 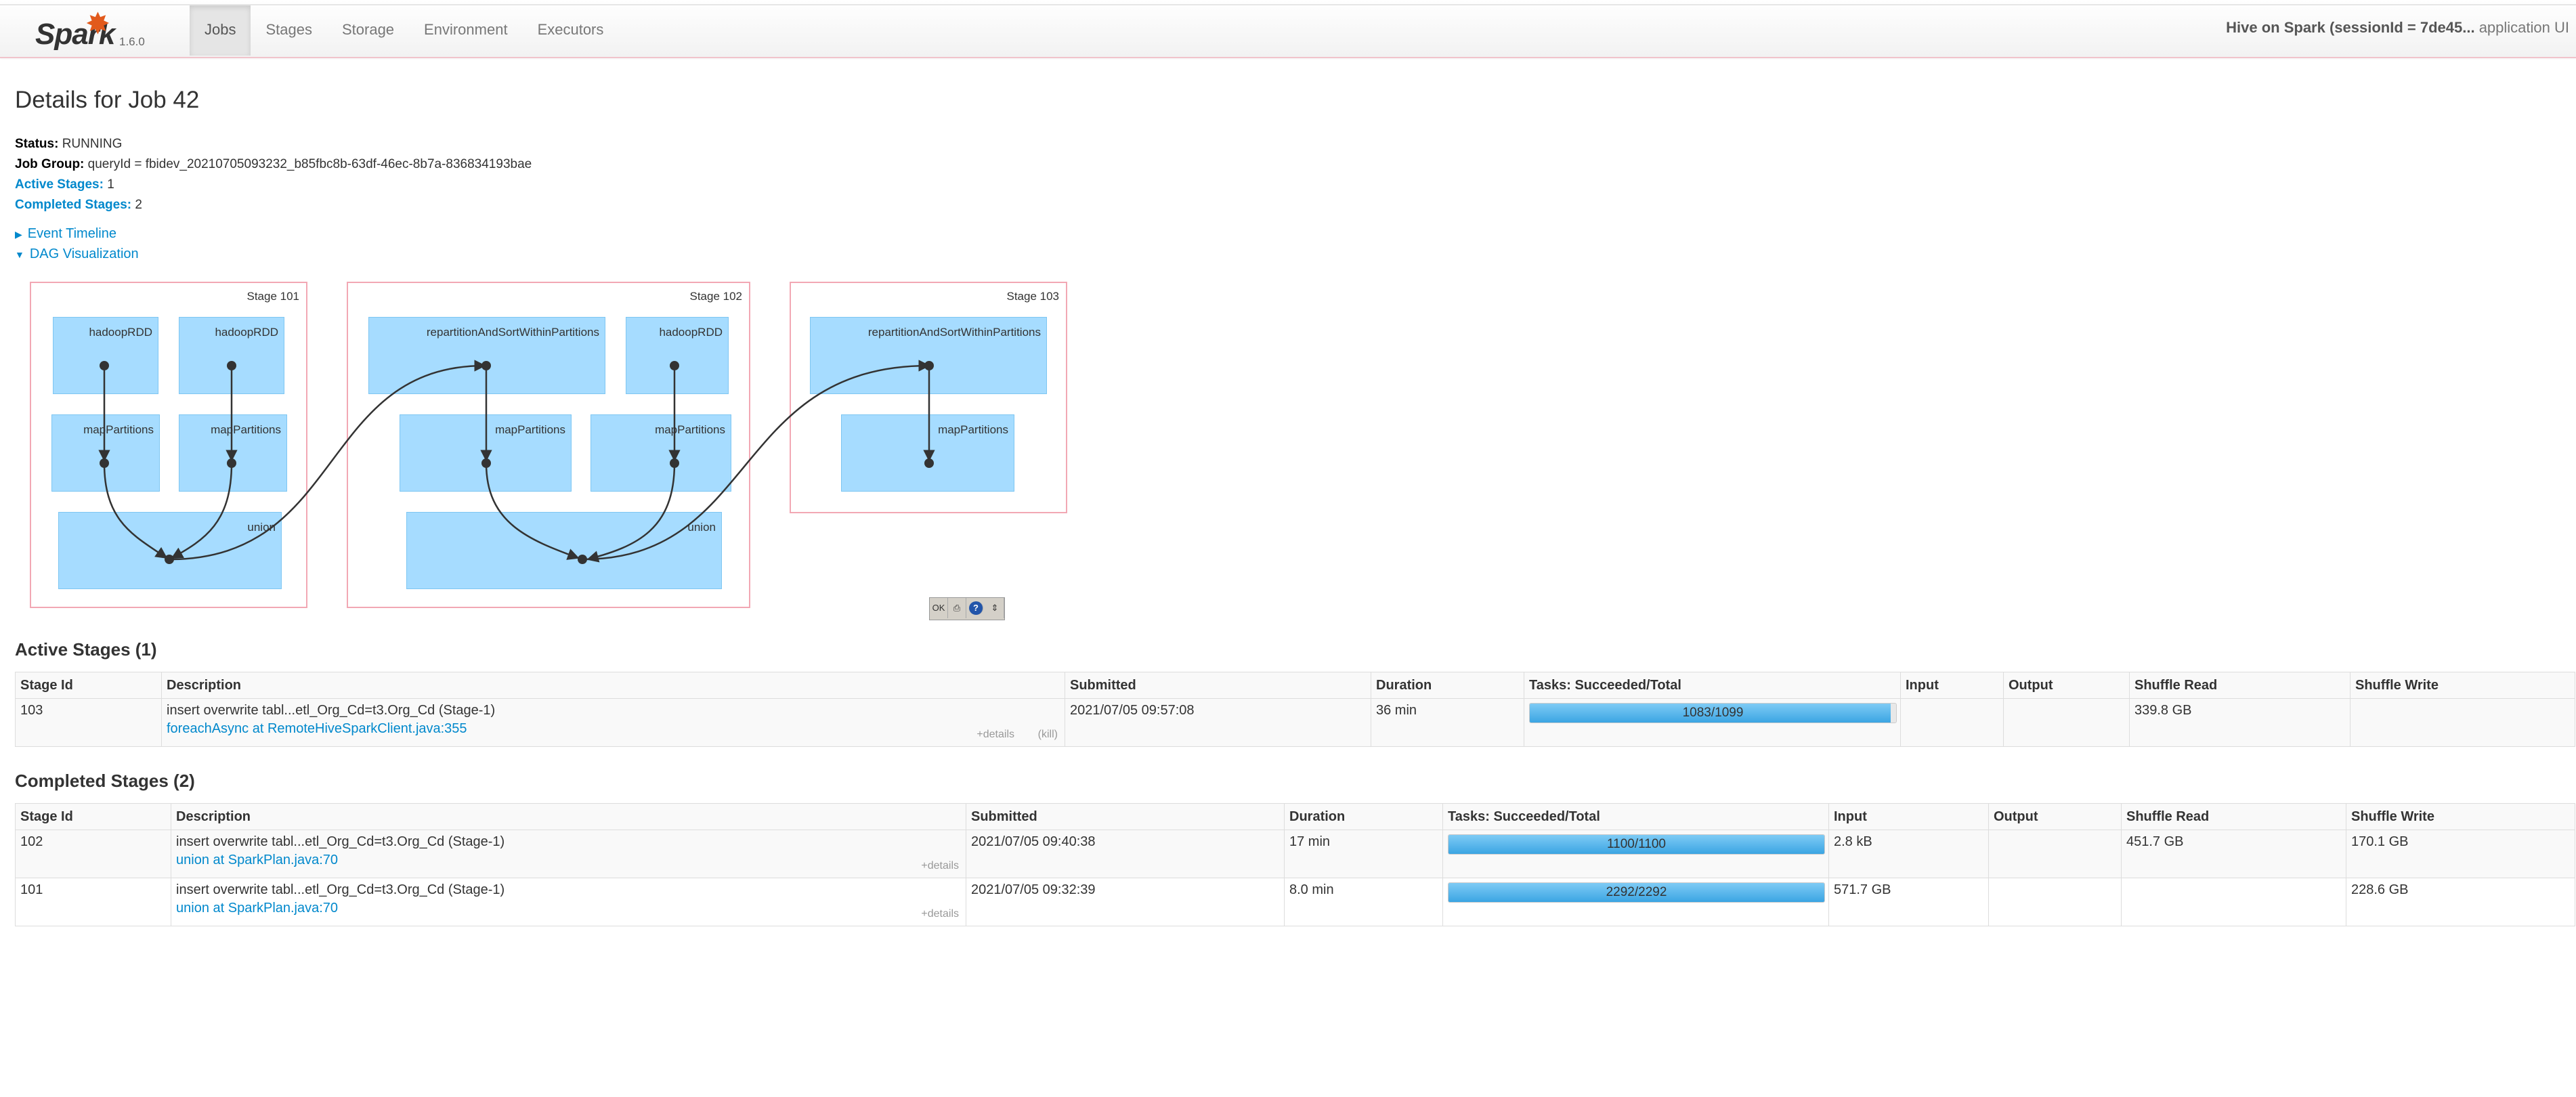 I want to click on tasks-progress-cell: 1083/1099, so click(x=1712, y=722).